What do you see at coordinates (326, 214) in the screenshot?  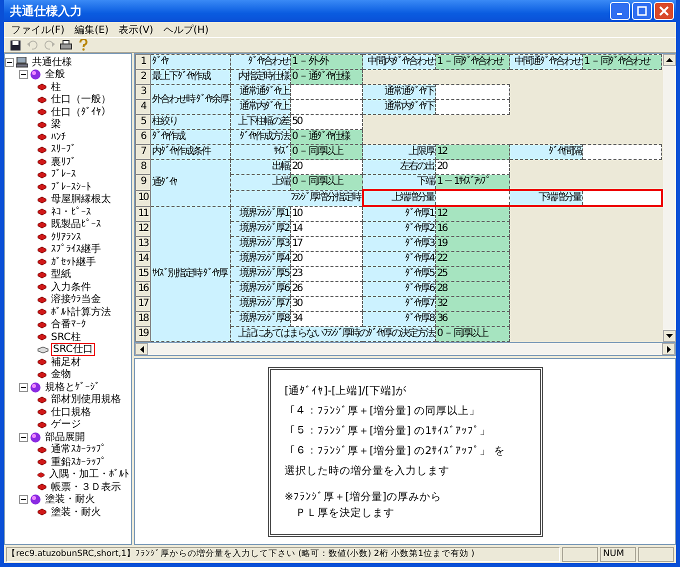 I see `input-field: 10` at bounding box center [326, 214].